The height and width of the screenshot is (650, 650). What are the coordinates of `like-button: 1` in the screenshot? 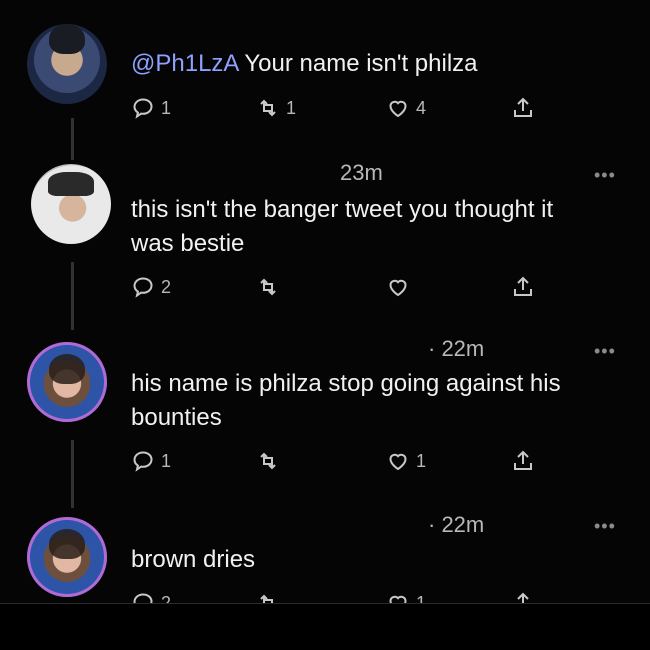 It's located at (406, 461).